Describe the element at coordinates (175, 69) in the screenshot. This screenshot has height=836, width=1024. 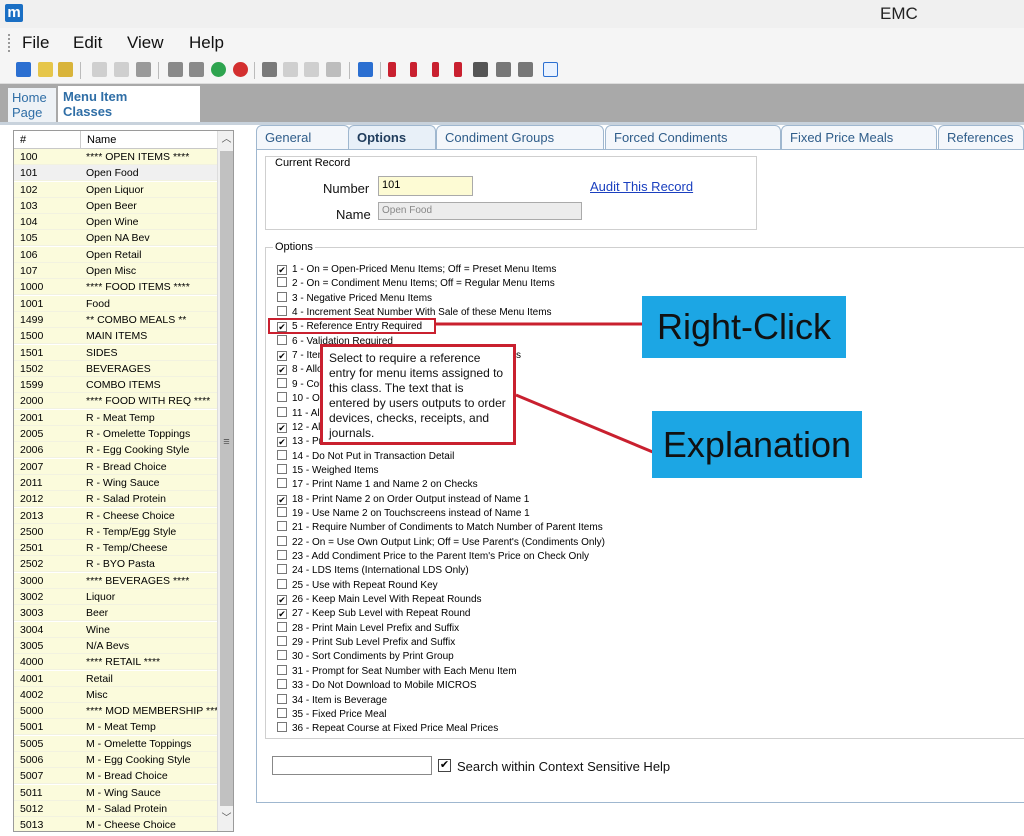
I see `save-icon` at that location.